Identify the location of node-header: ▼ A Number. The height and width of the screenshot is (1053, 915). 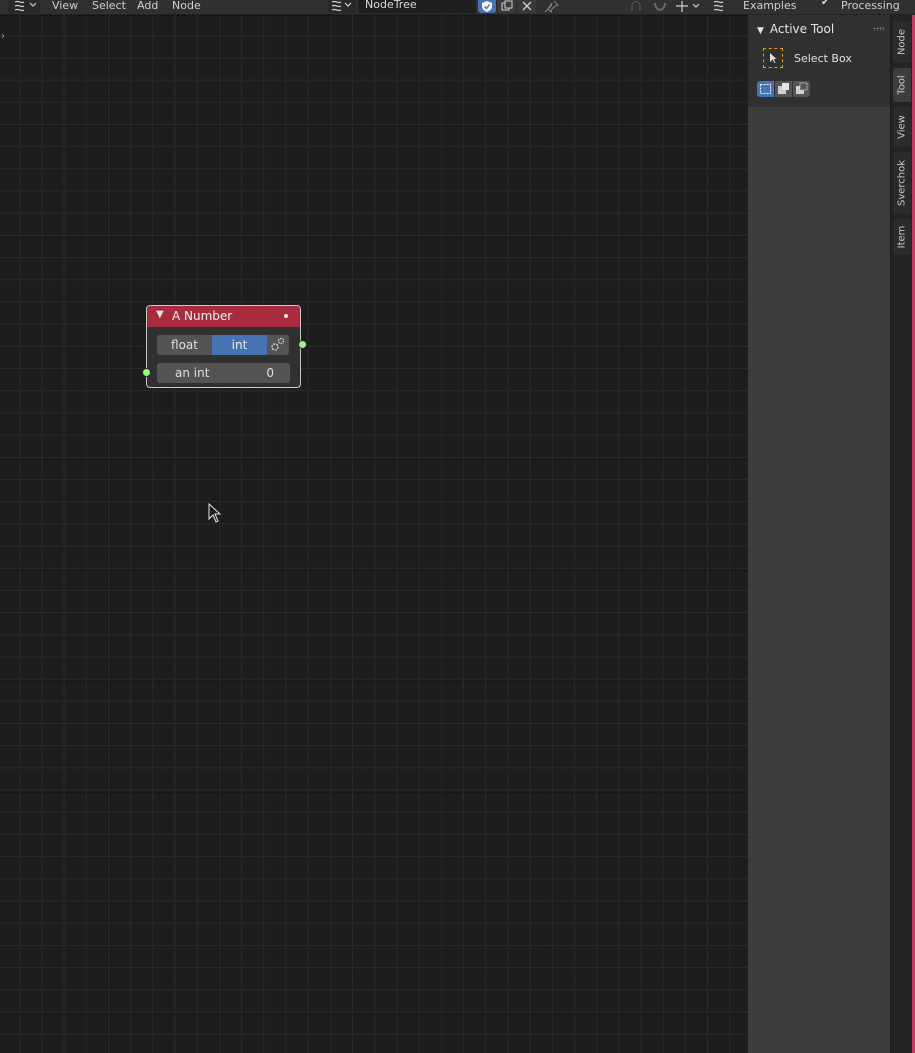
(223, 316).